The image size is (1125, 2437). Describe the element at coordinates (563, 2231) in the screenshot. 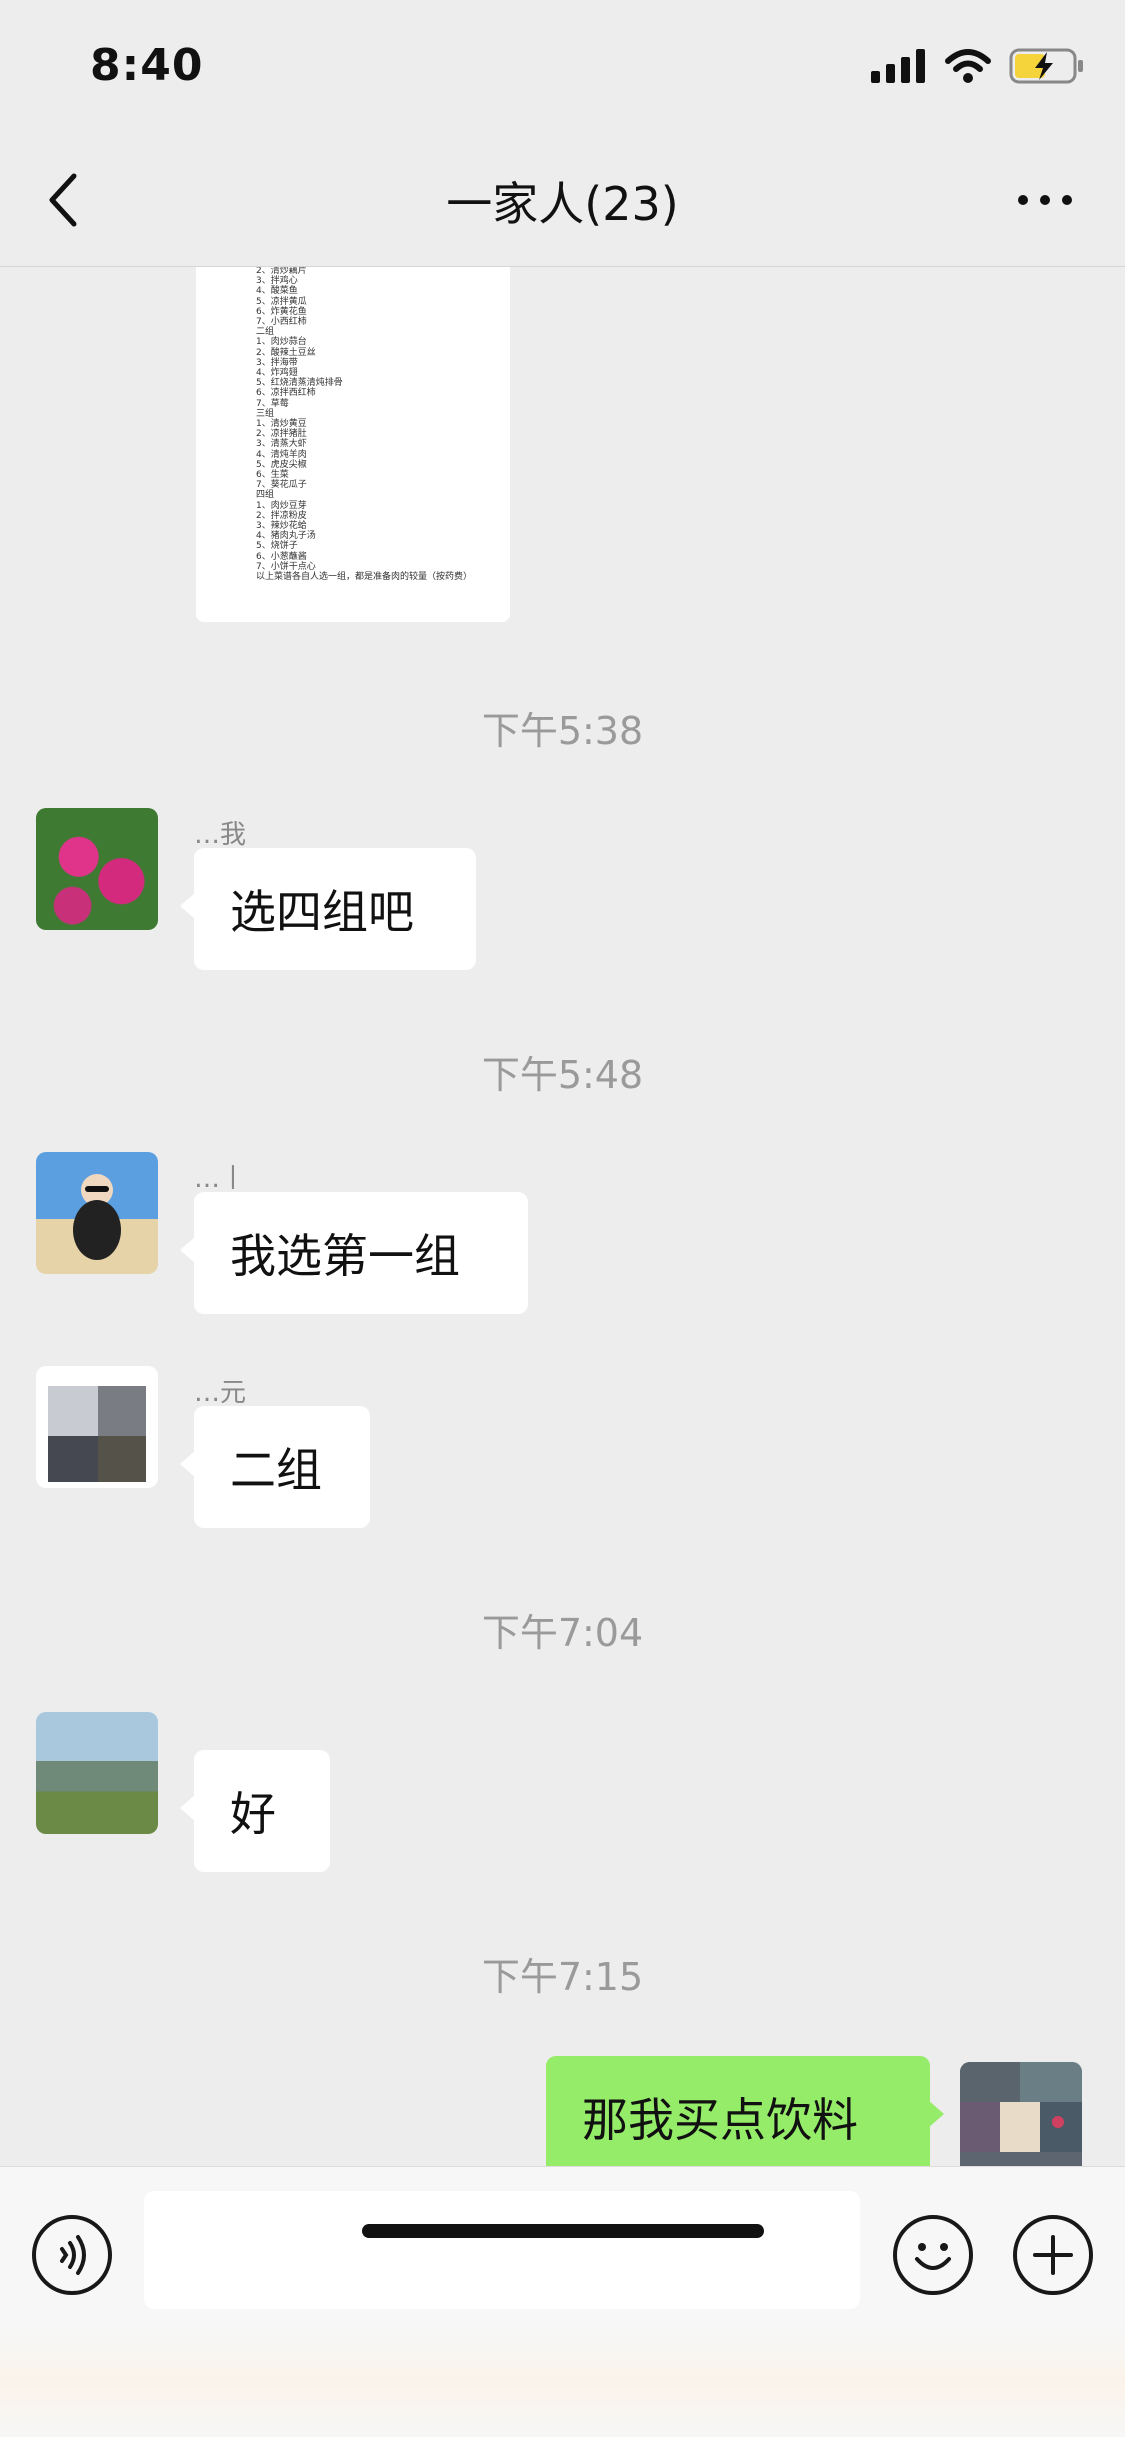

I see `home-indicator` at that location.